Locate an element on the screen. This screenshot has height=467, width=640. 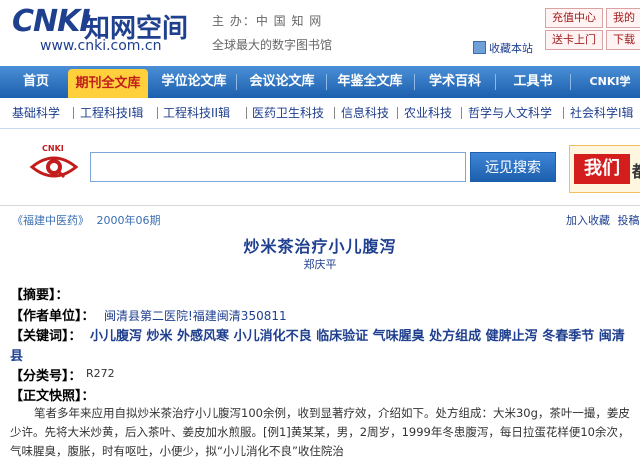
logo-url: www.cnki.com.cn is located at coordinates (101, 46).